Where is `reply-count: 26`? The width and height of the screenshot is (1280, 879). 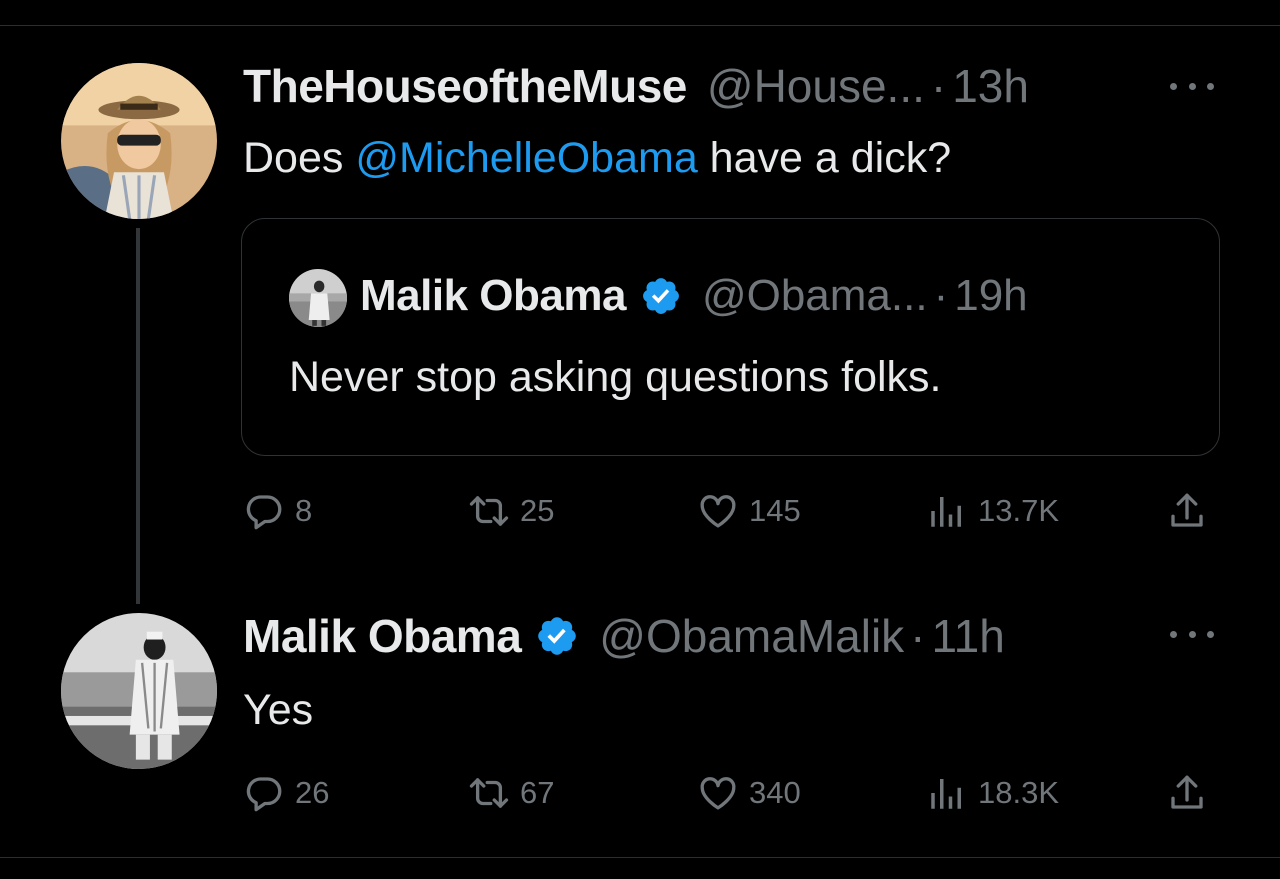
reply-count: 26 is located at coordinates (312, 792).